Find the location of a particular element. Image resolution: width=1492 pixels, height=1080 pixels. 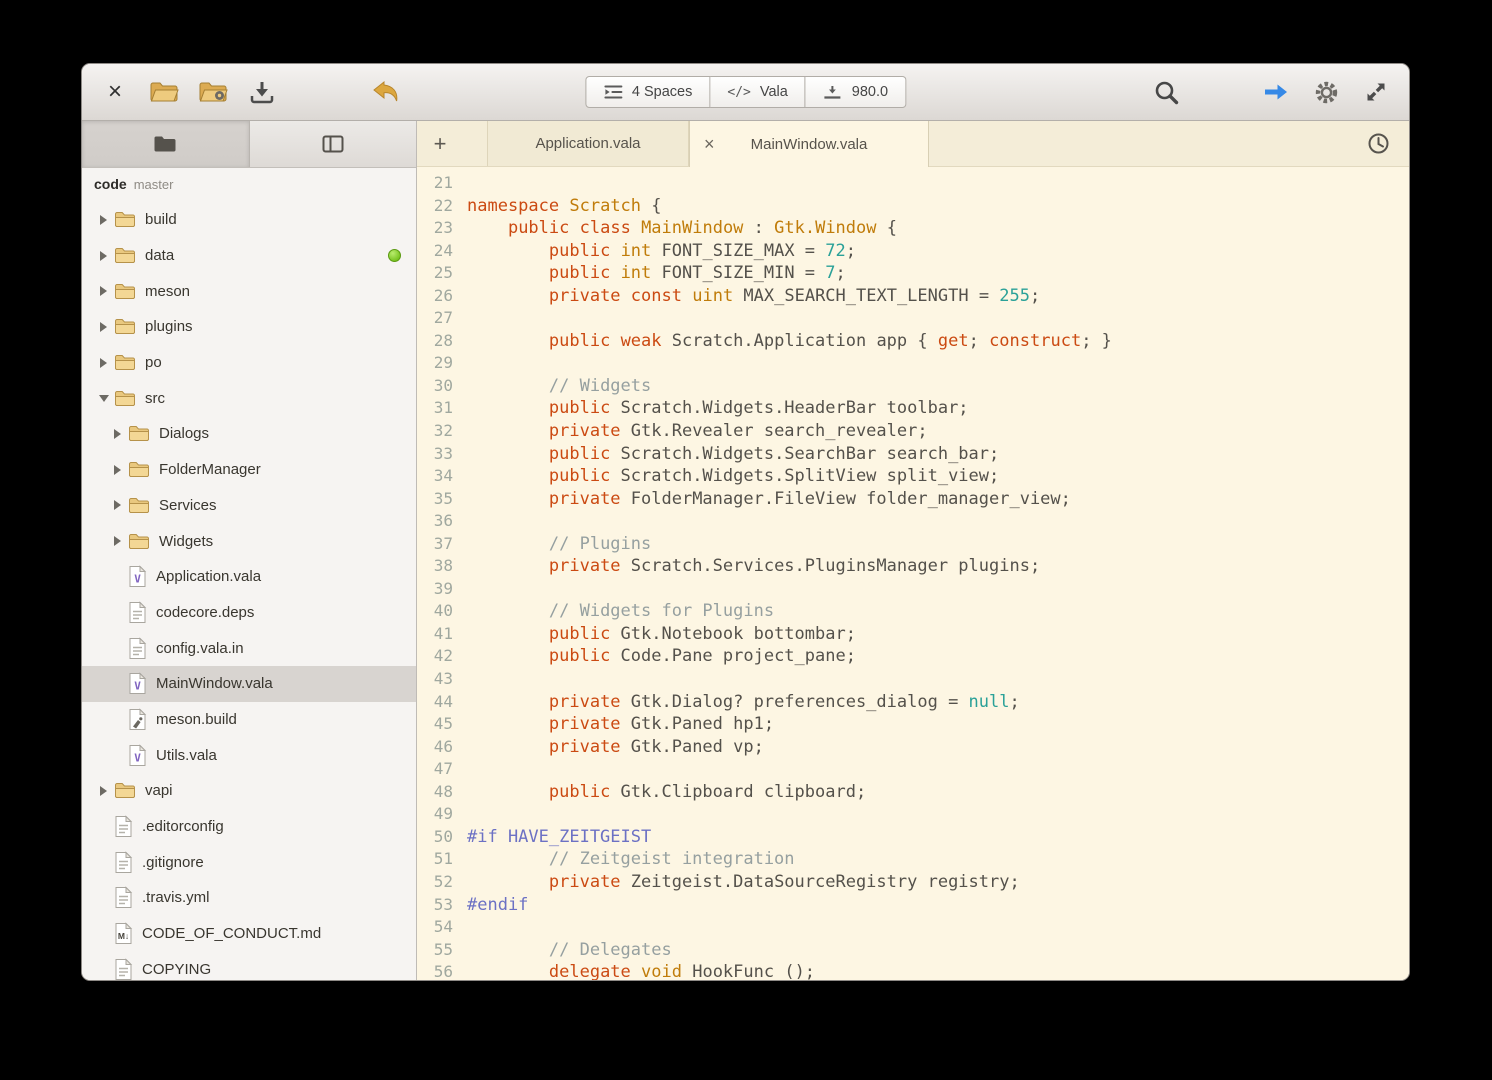

line-number: 35 is located at coordinates (443, 498).